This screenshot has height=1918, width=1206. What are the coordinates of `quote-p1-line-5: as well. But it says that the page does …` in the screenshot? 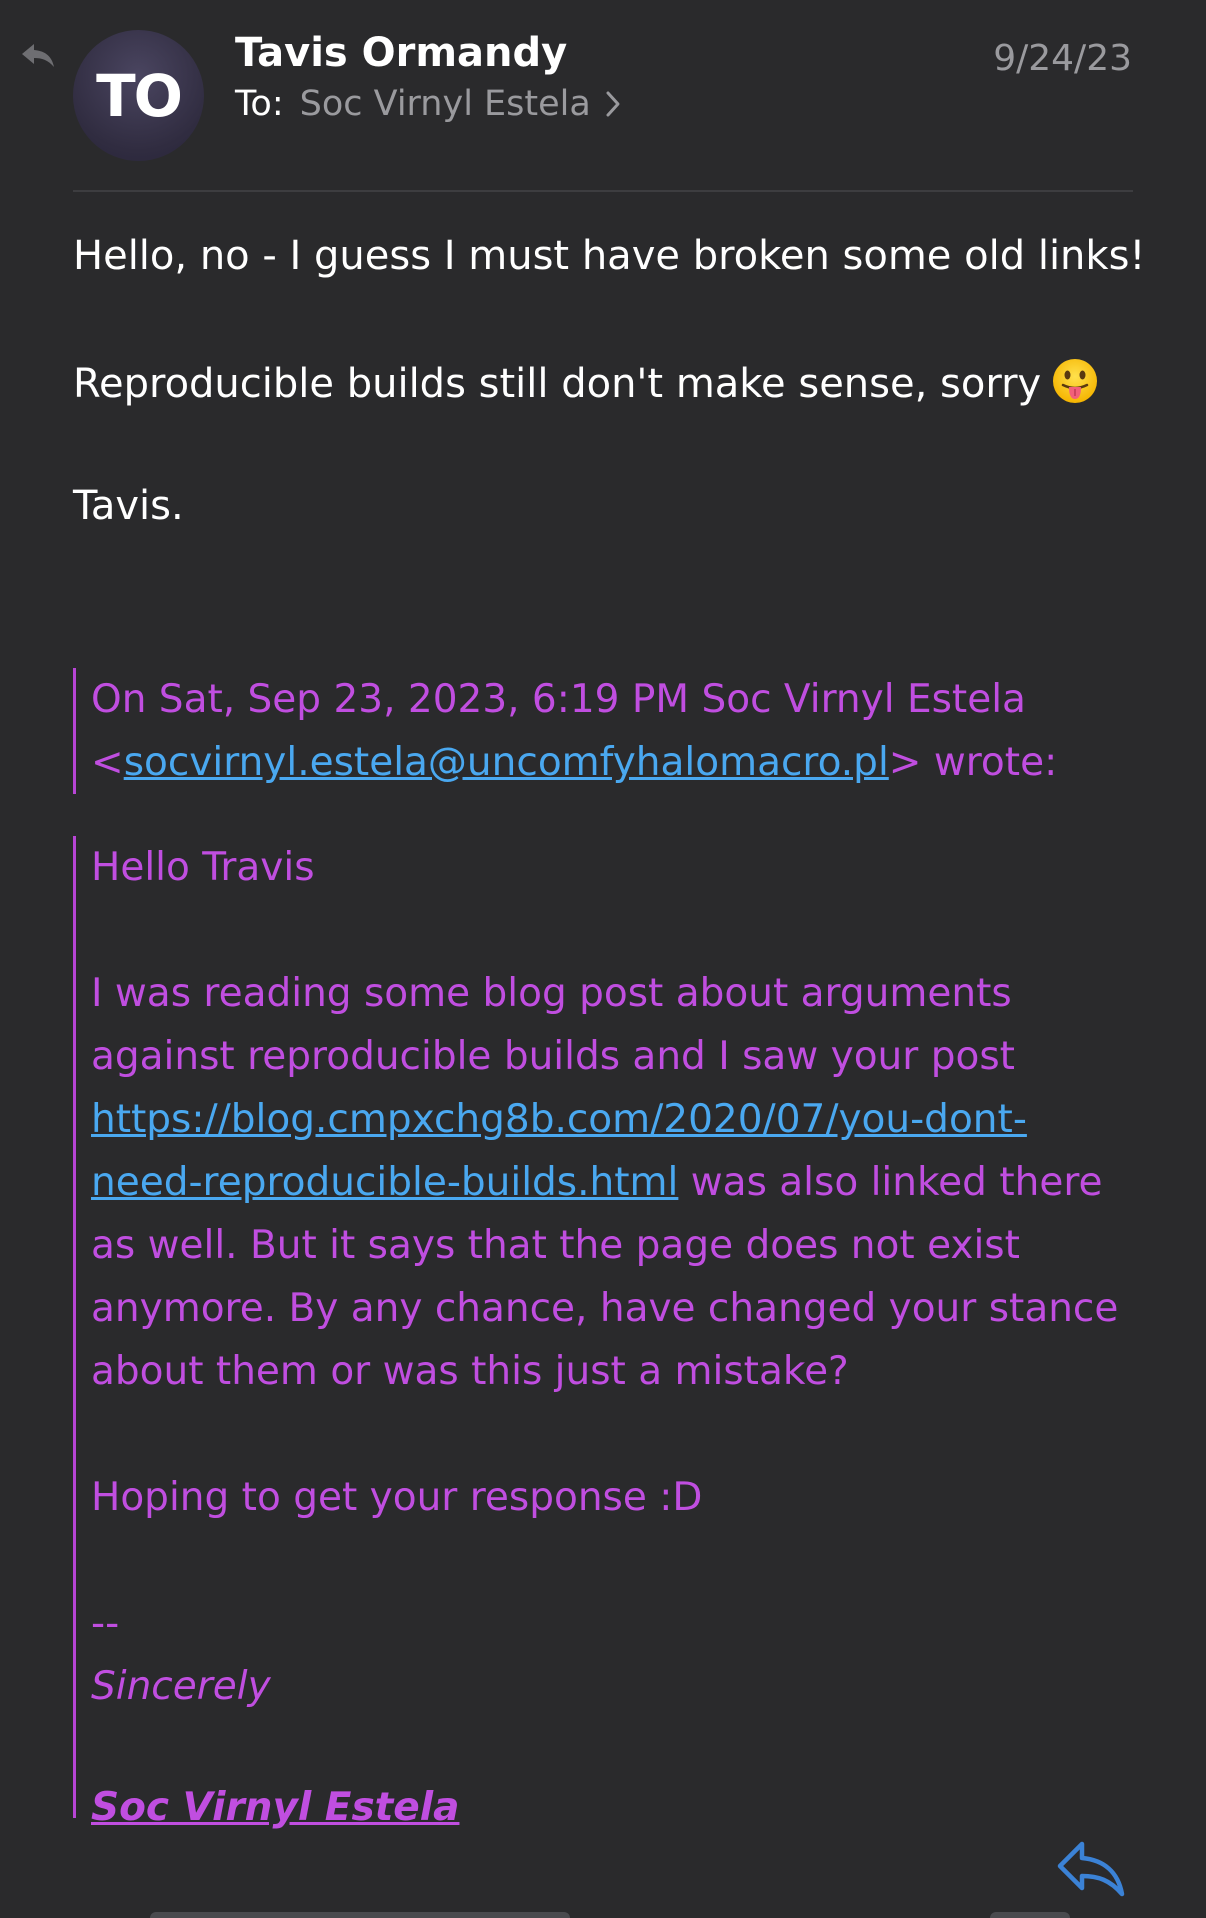 It's located at (555, 1245).